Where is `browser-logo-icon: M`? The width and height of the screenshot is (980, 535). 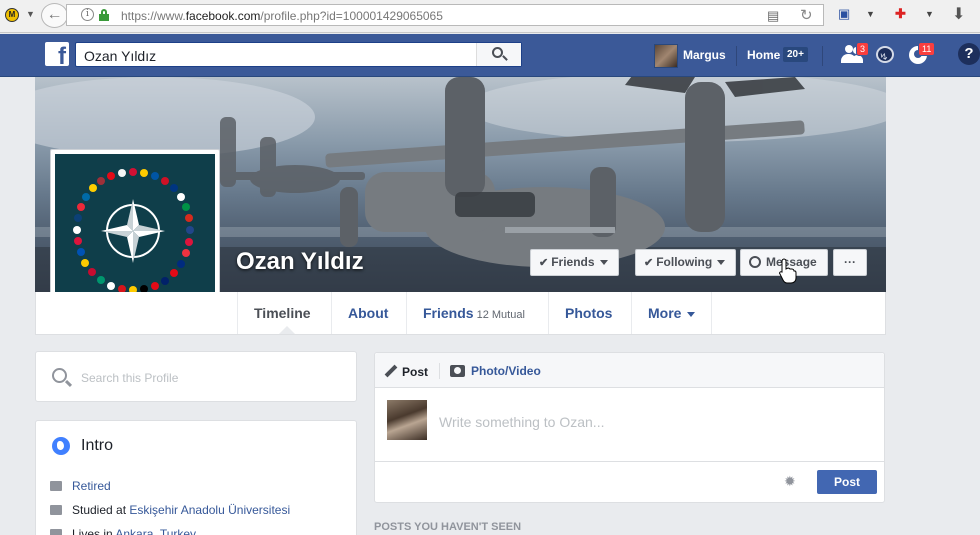
browser-logo-icon: M is located at coordinates (12, 15).